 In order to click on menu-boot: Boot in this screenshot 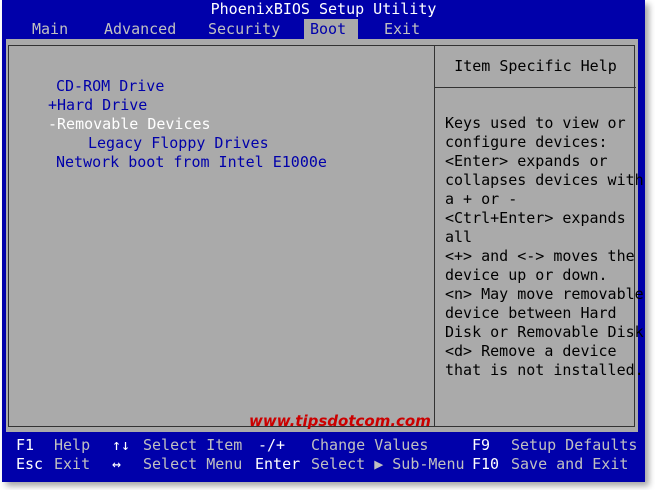, I will do `click(331, 29)`.